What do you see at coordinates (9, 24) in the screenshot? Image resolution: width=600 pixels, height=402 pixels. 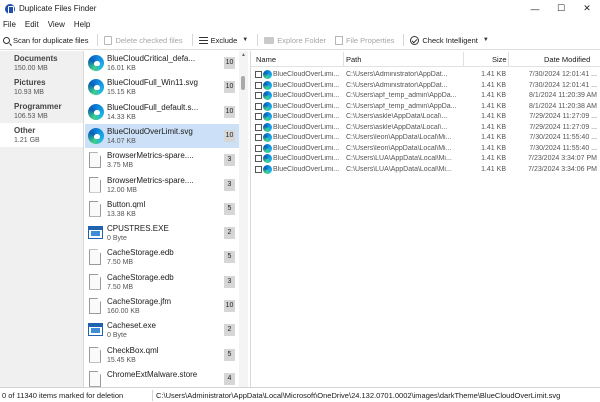 I see `menu-file: File` at bounding box center [9, 24].